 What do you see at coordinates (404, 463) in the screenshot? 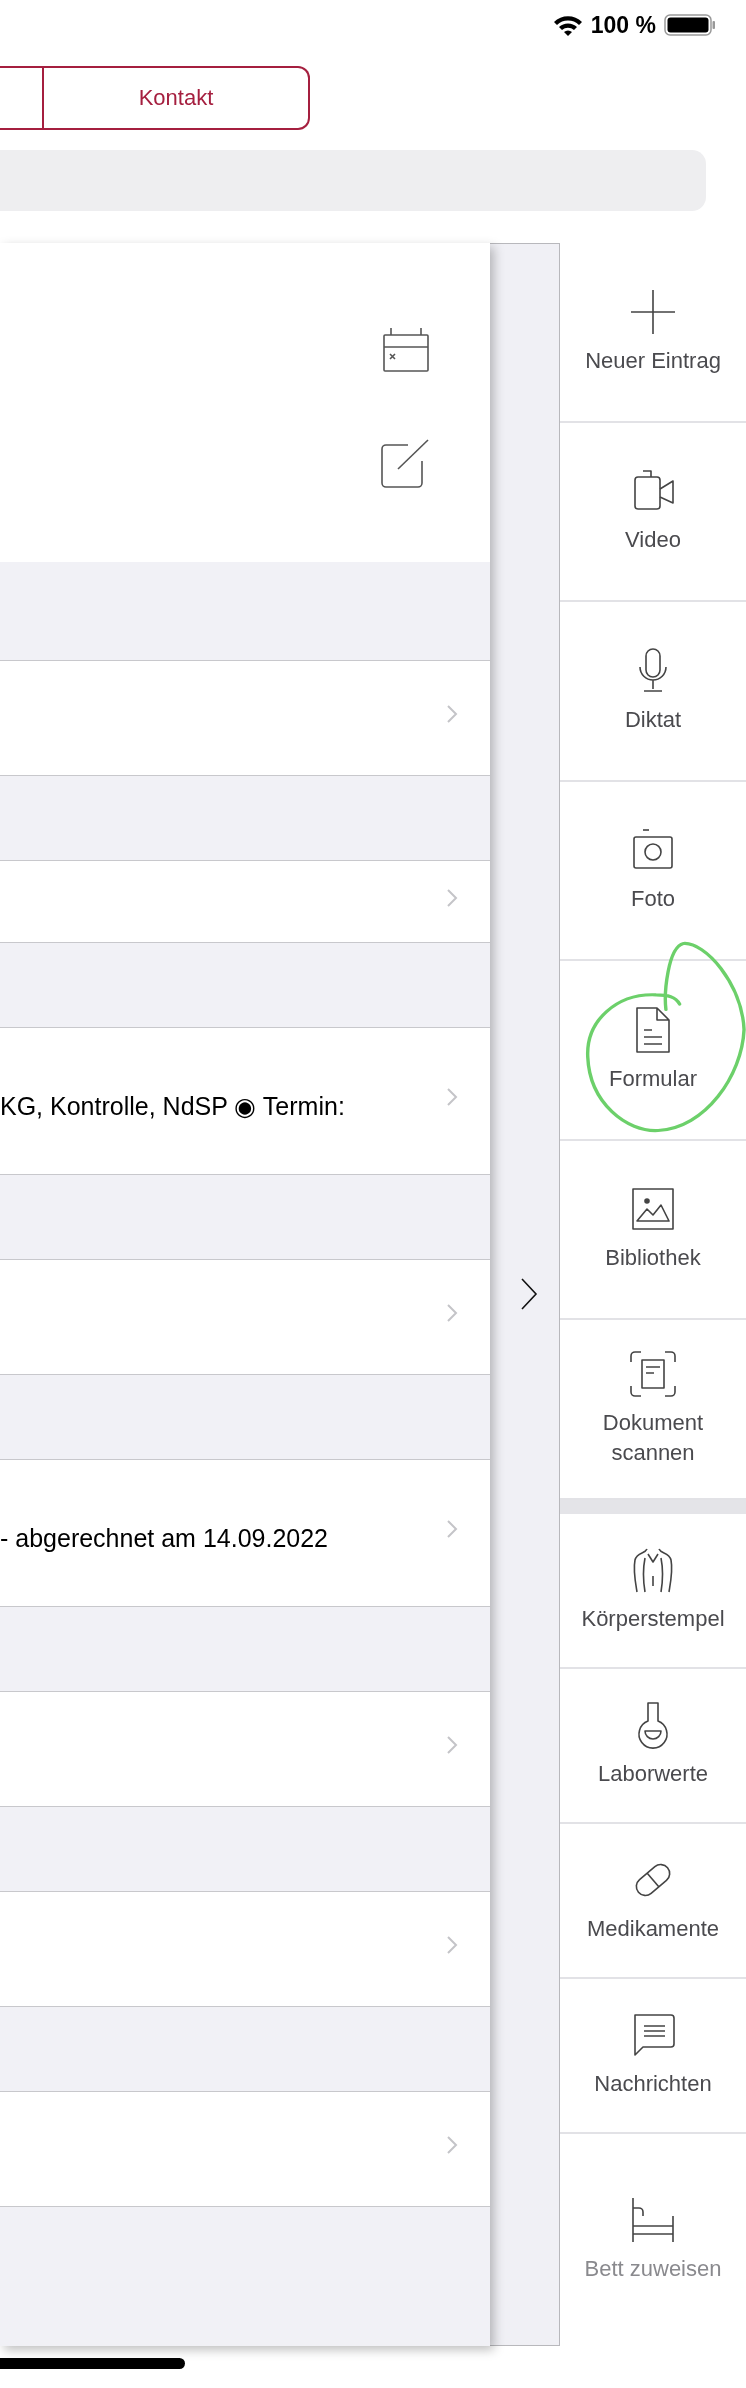
I see `compose-icon` at bounding box center [404, 463].